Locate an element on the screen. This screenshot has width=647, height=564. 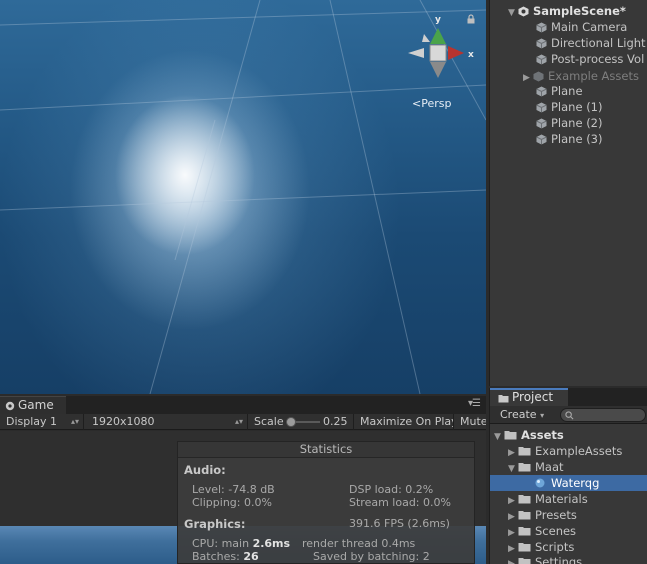
tree-presets: ▶ Presets is located at coordinates (568, 515).